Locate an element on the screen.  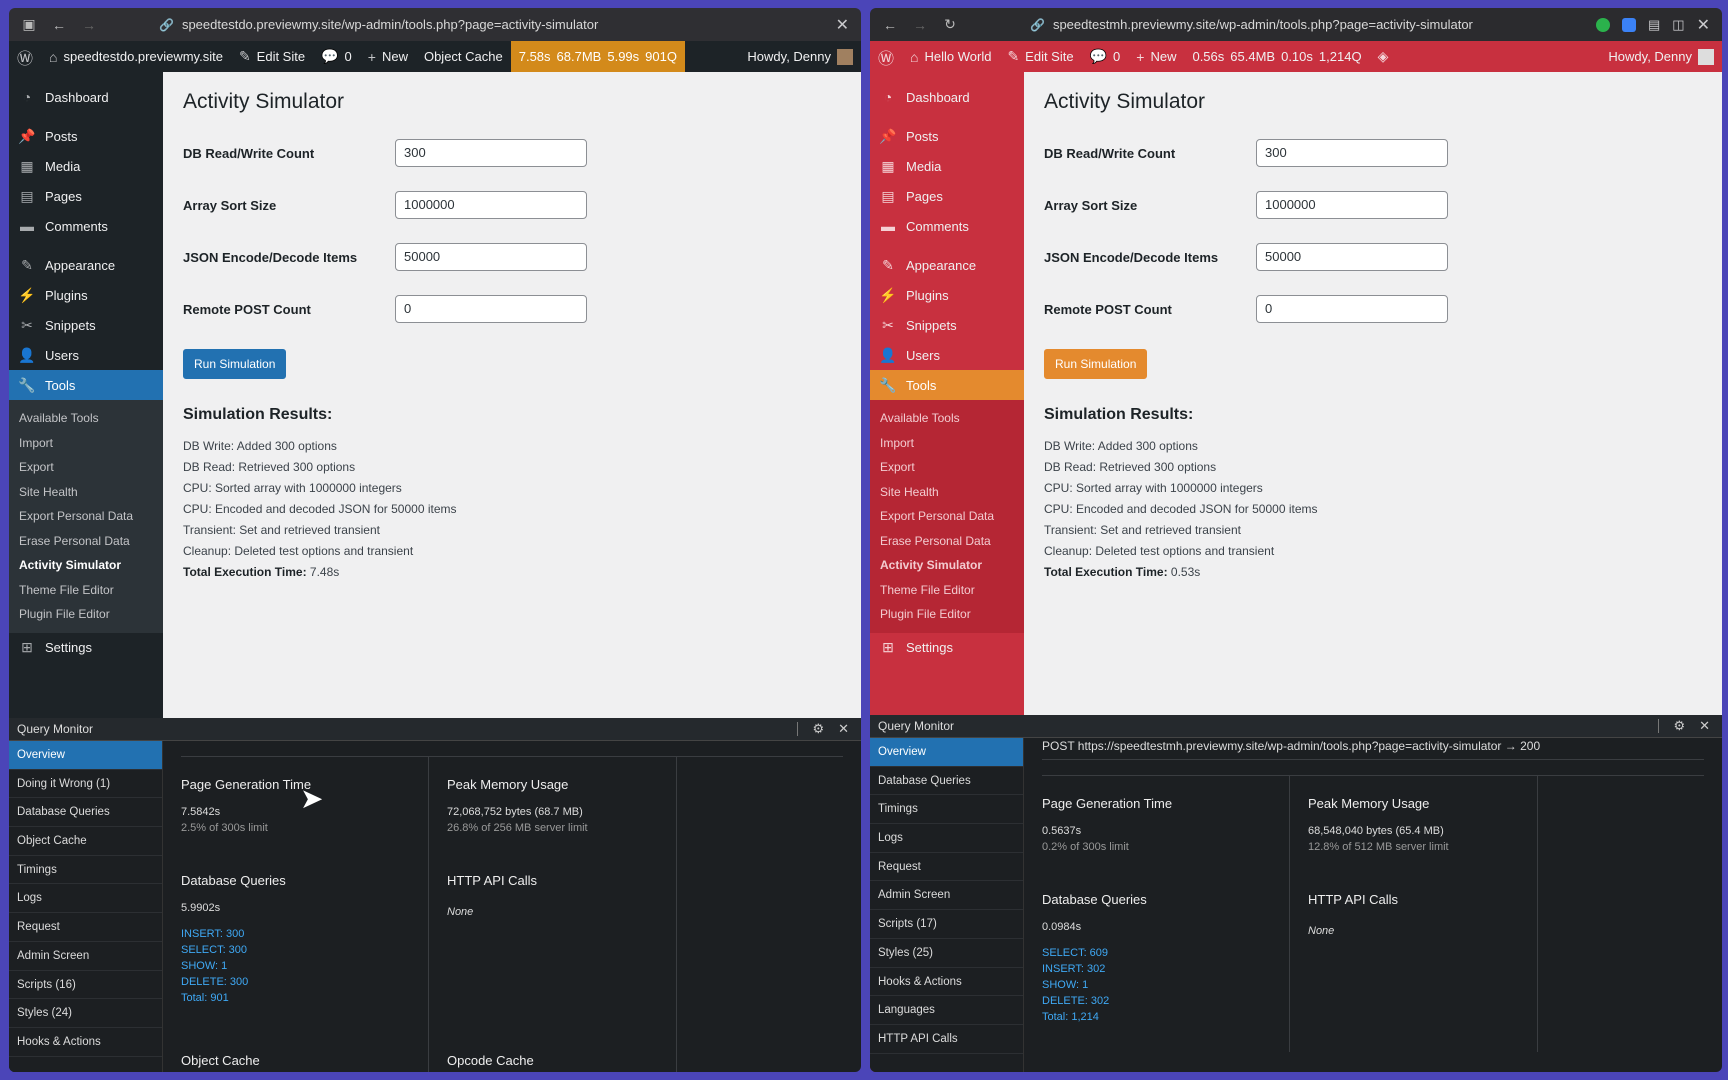
back-icon: ← is located at coordinates (890, 25).